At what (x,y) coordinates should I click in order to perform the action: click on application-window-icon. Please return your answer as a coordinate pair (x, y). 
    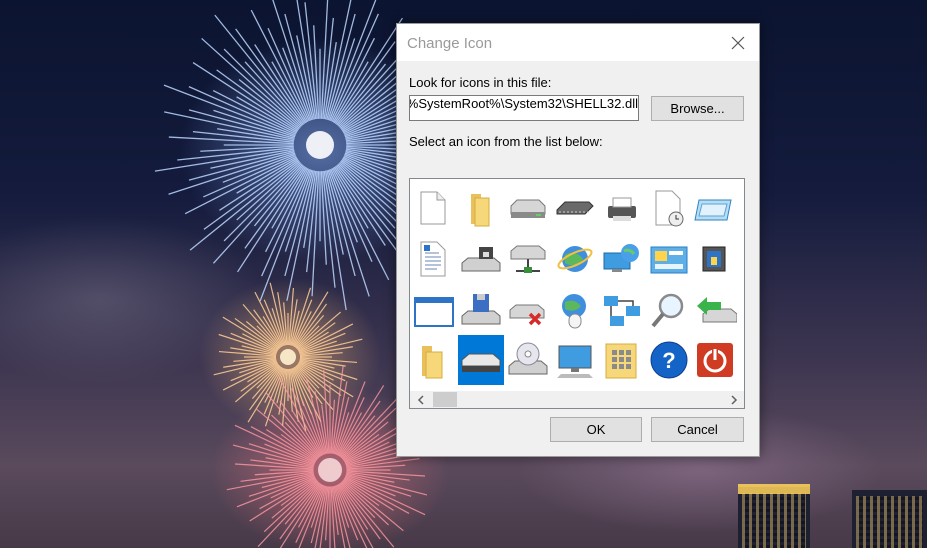
    Looking at the image, I should click on (434, 312).